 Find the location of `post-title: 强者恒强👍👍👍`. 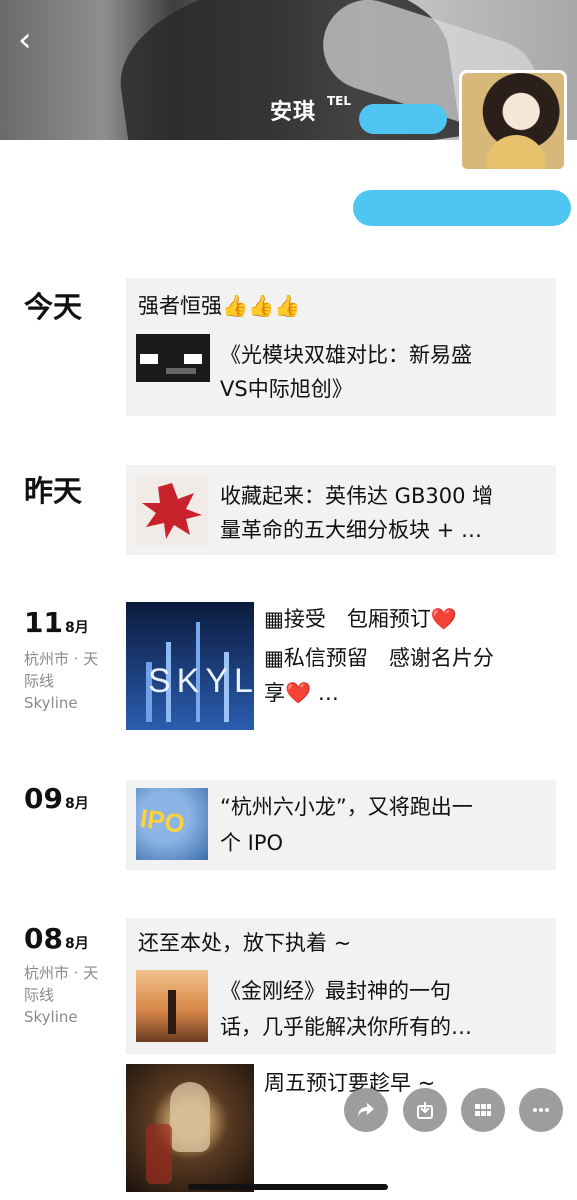

post-title: 强者恒强👍👍👍 is located at coordinates (219, 306).